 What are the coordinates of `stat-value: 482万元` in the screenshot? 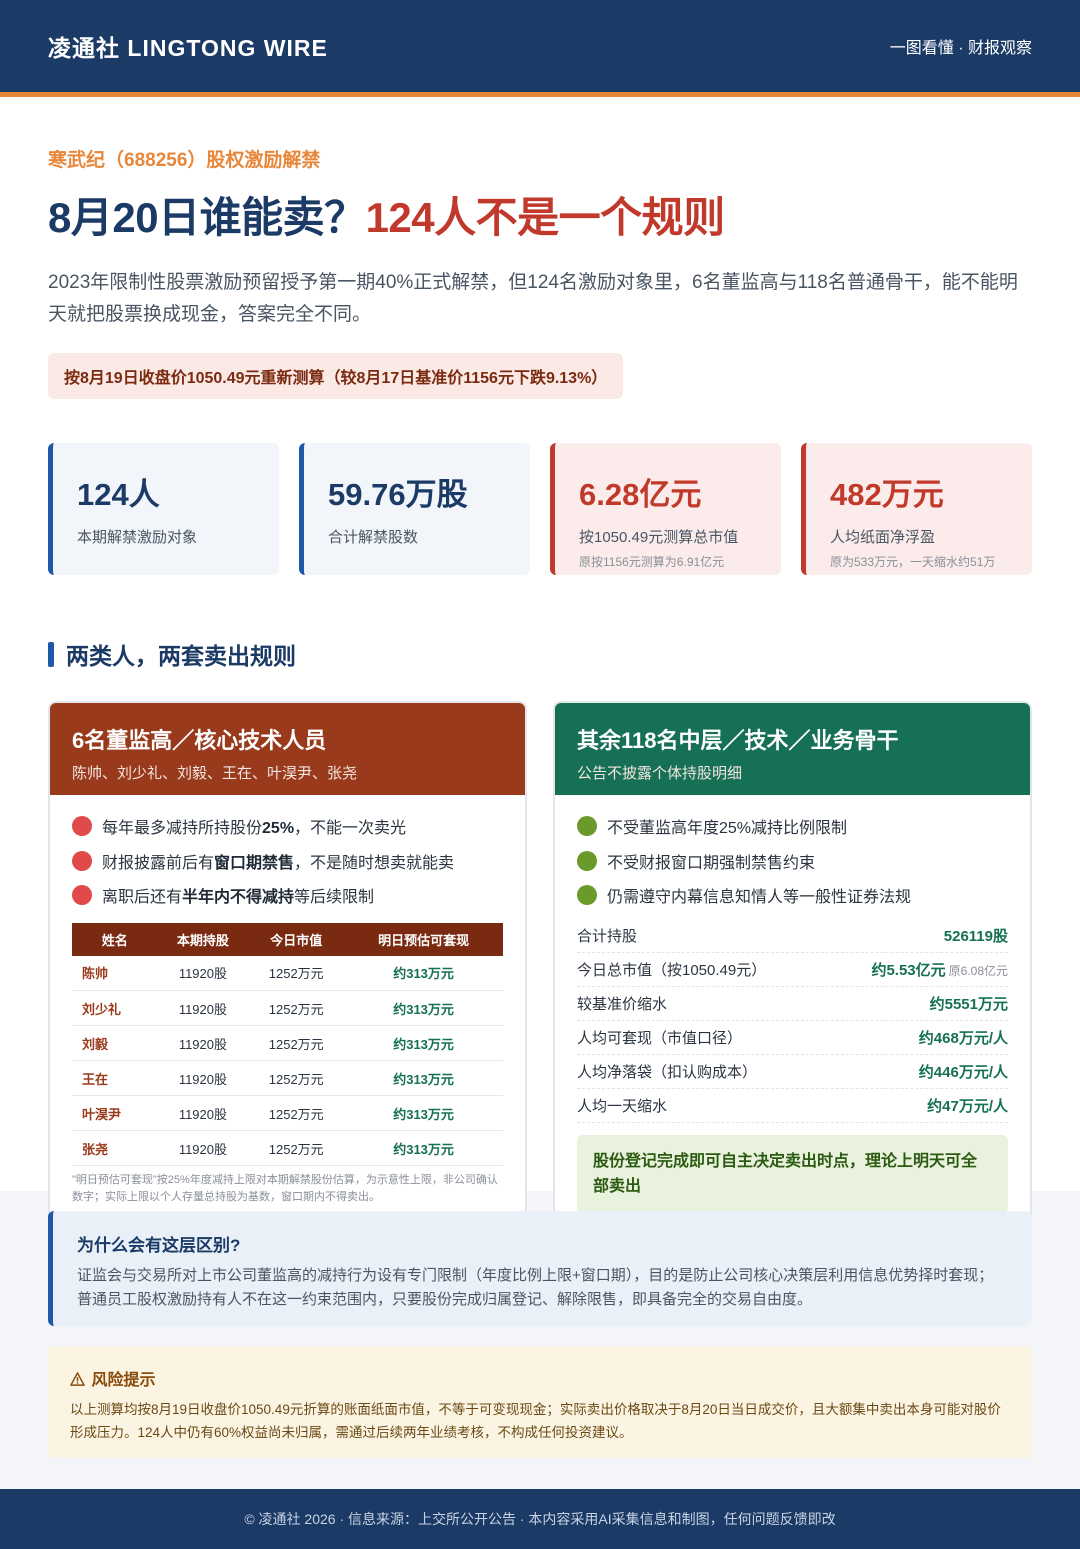 It's located at (887, 494).